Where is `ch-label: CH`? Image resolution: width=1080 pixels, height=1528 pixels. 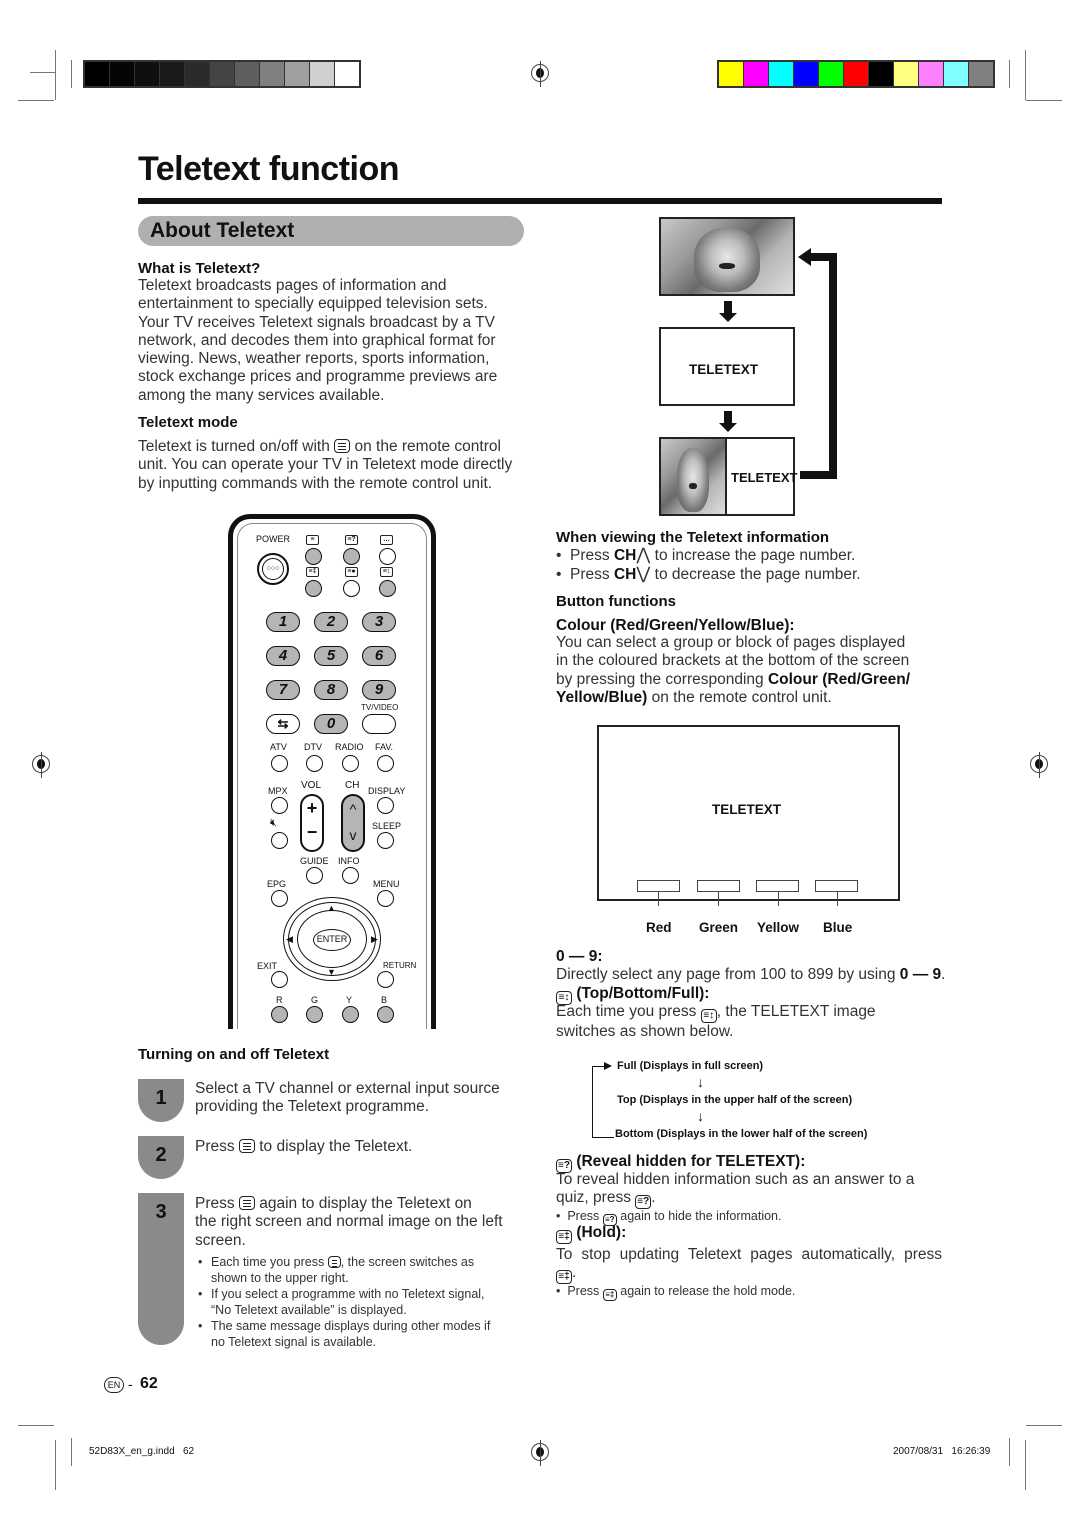 ch-label: CH is located at coordinates (352, 785).